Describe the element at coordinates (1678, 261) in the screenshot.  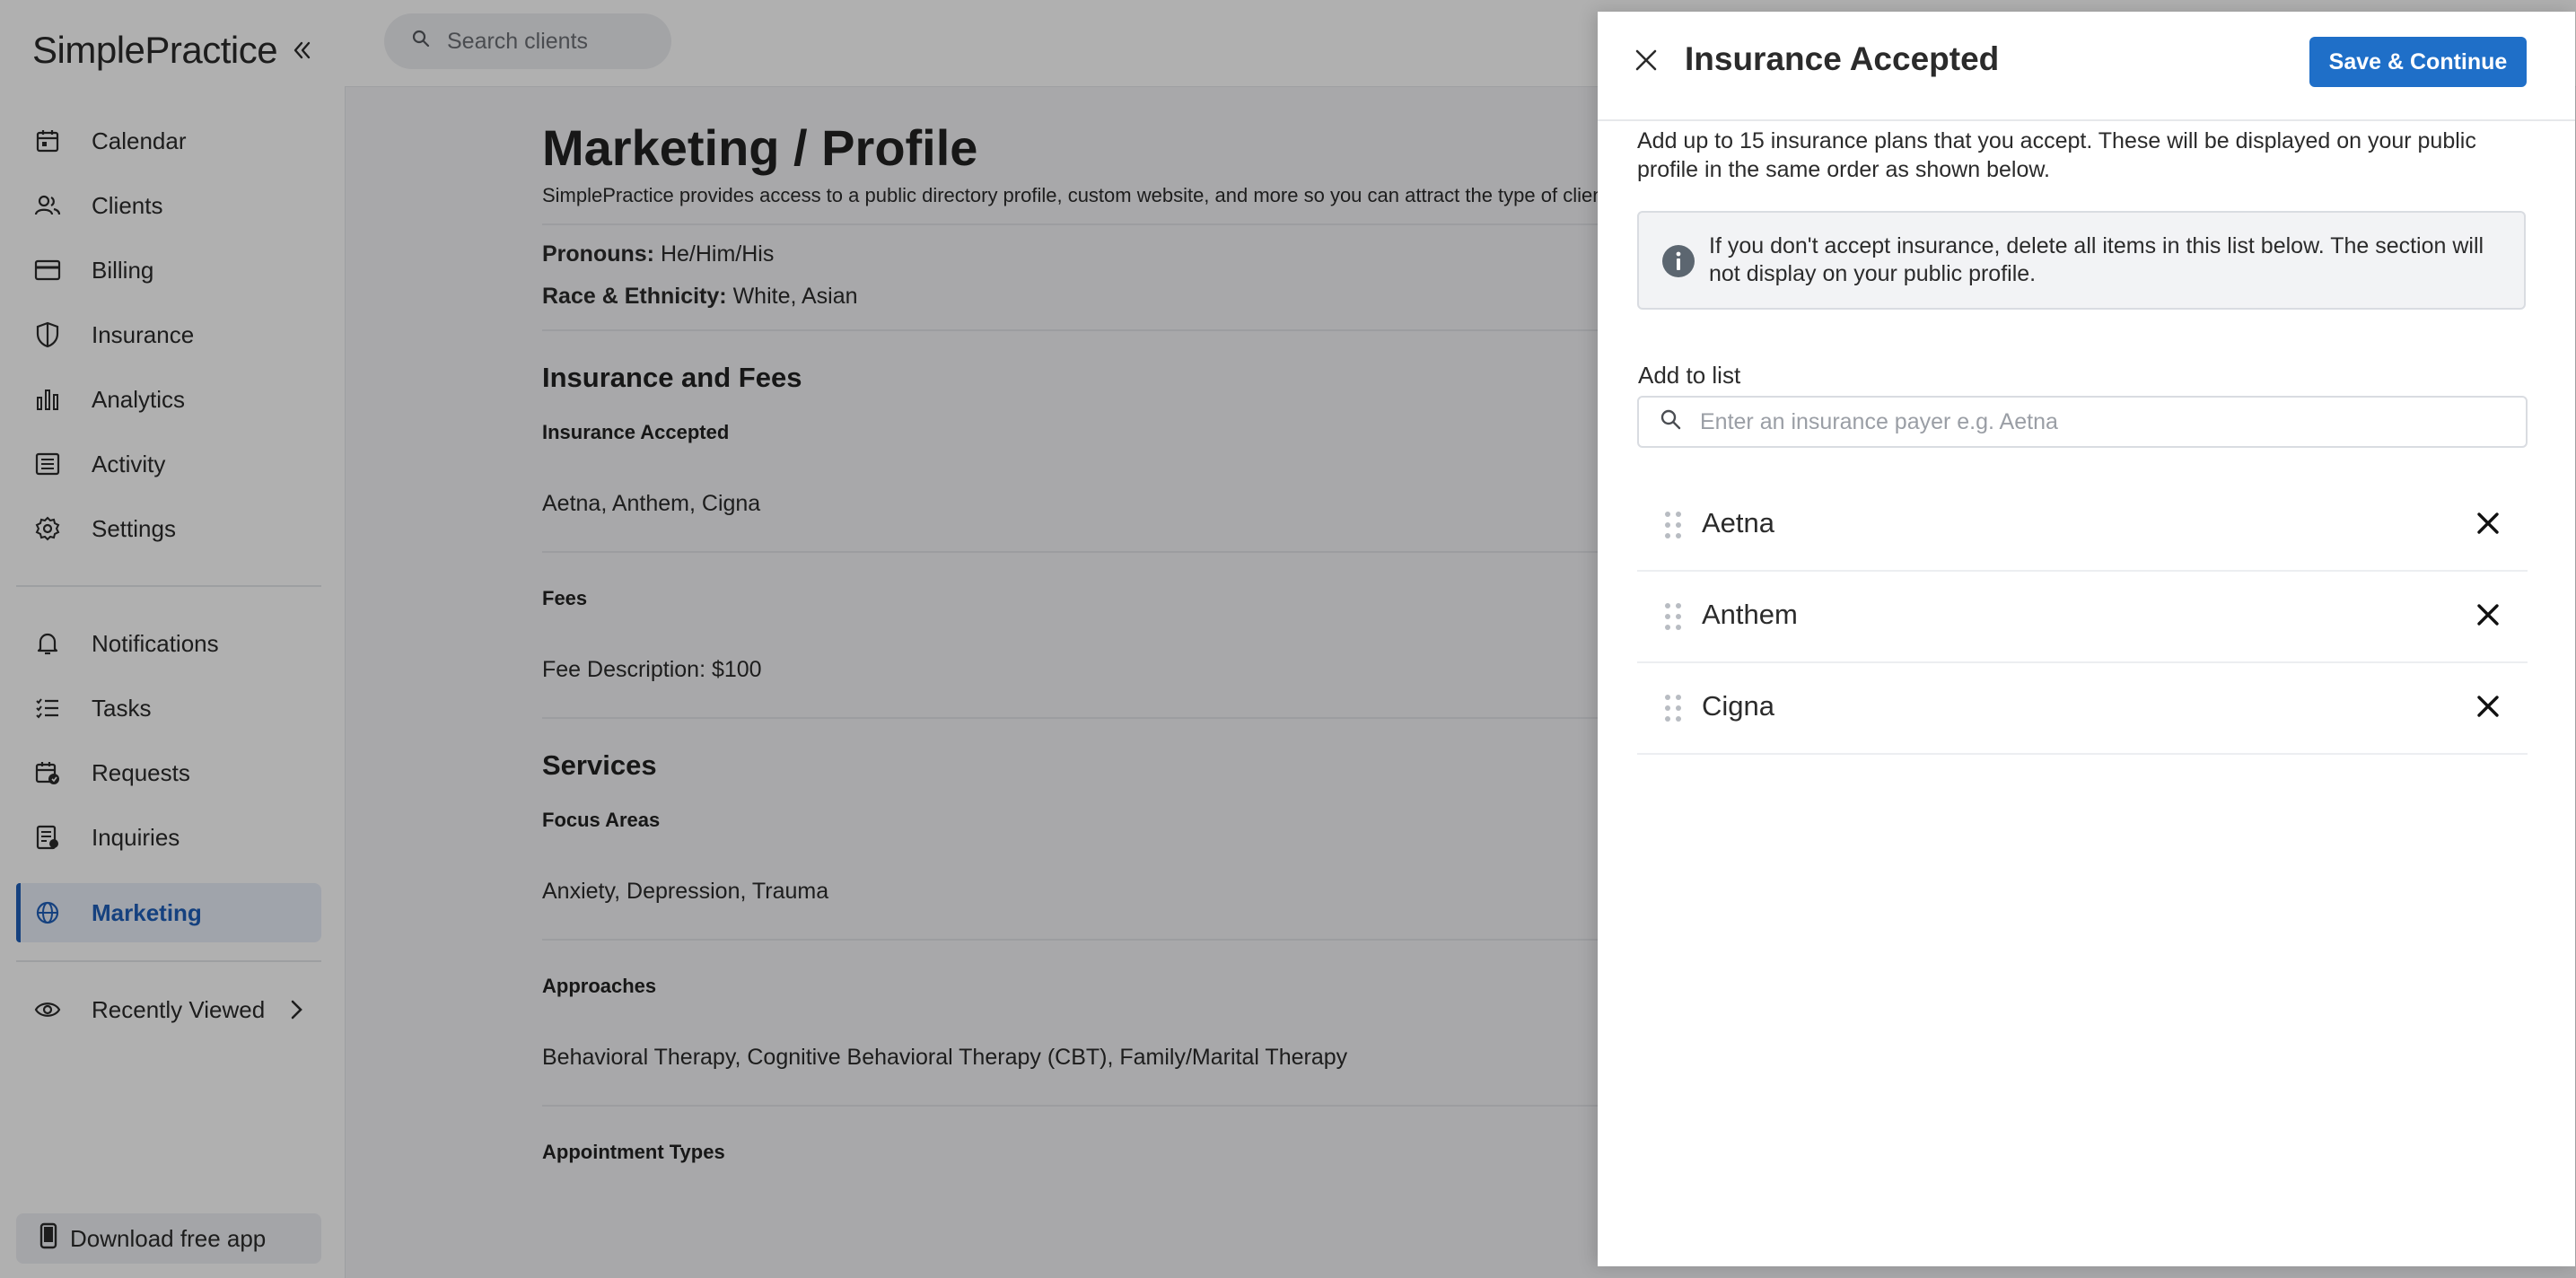
I see `info-icon` at that location.